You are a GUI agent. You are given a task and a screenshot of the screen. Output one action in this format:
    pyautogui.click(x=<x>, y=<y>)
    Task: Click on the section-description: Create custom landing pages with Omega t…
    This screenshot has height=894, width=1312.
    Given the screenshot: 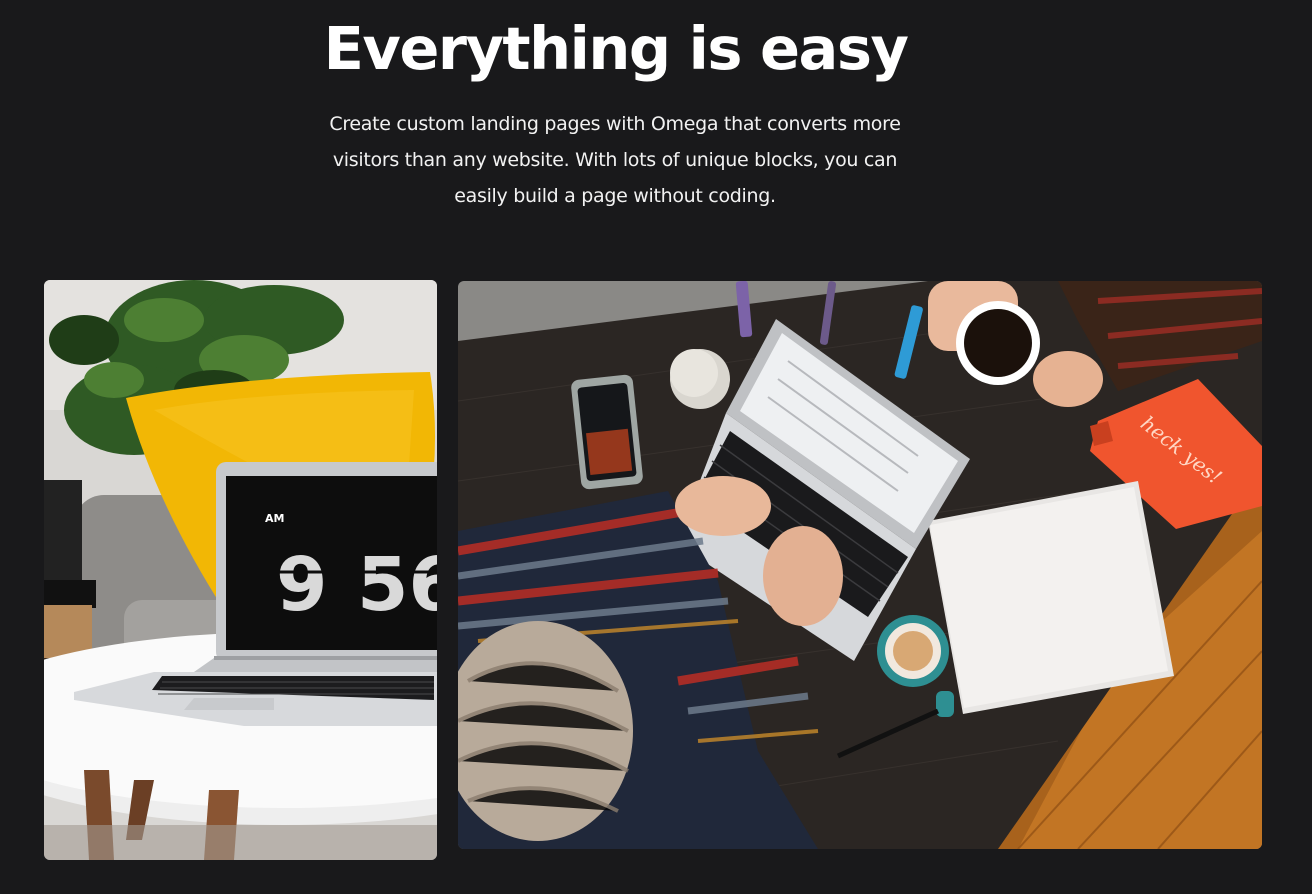 What is the action you would take?
    pyautogui.click(x=615, y=160)
    